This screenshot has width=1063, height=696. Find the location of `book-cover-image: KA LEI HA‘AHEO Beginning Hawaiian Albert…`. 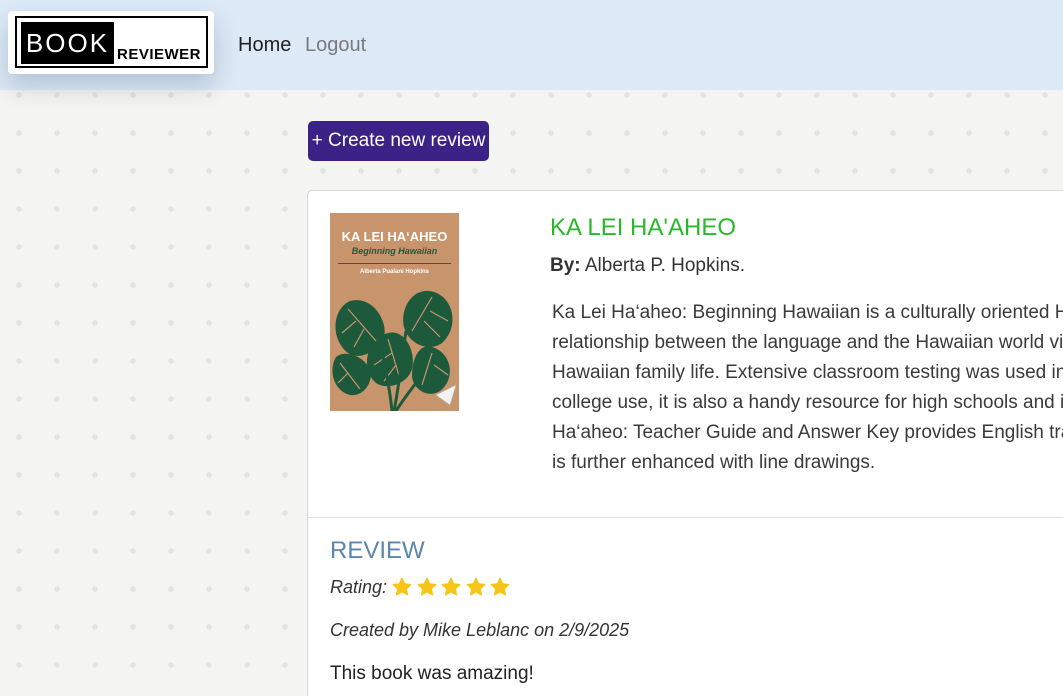

book-cover-image: KA LEI HA‘AHEO Beginning Hawaiian Albert… is located at coordinates (394, 312).